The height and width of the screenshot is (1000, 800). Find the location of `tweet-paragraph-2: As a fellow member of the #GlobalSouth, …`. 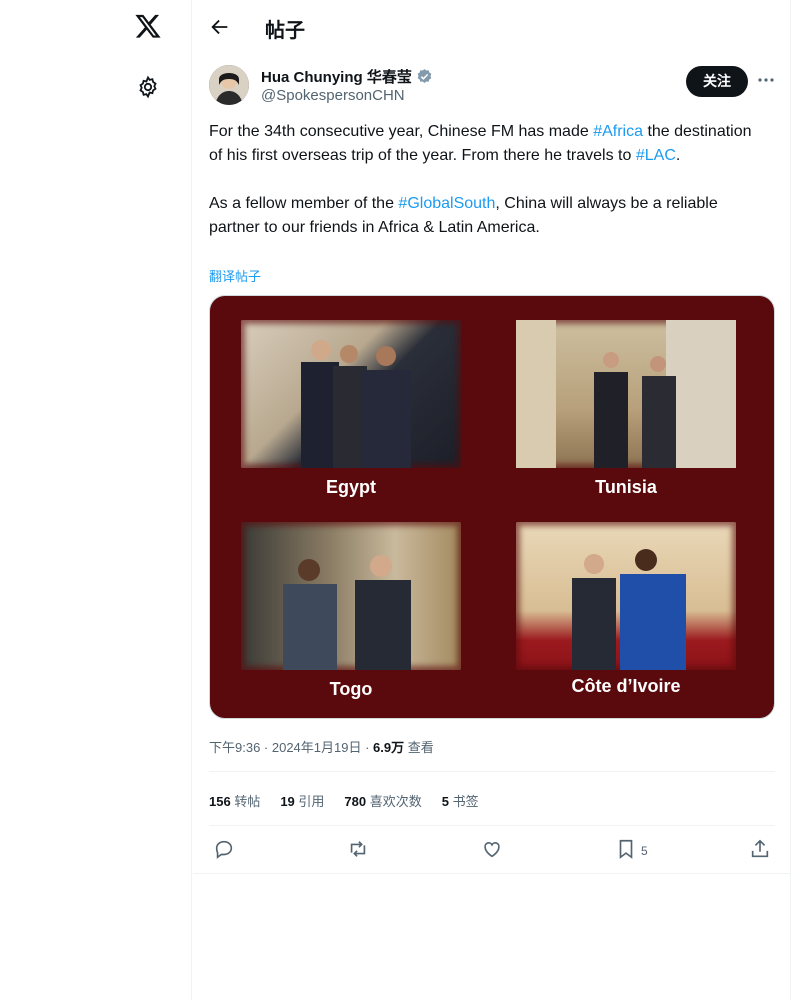

tweet-paragraph-2: As a fellow member of the #GlobalSouth, … is located at coordinates (489, 216).